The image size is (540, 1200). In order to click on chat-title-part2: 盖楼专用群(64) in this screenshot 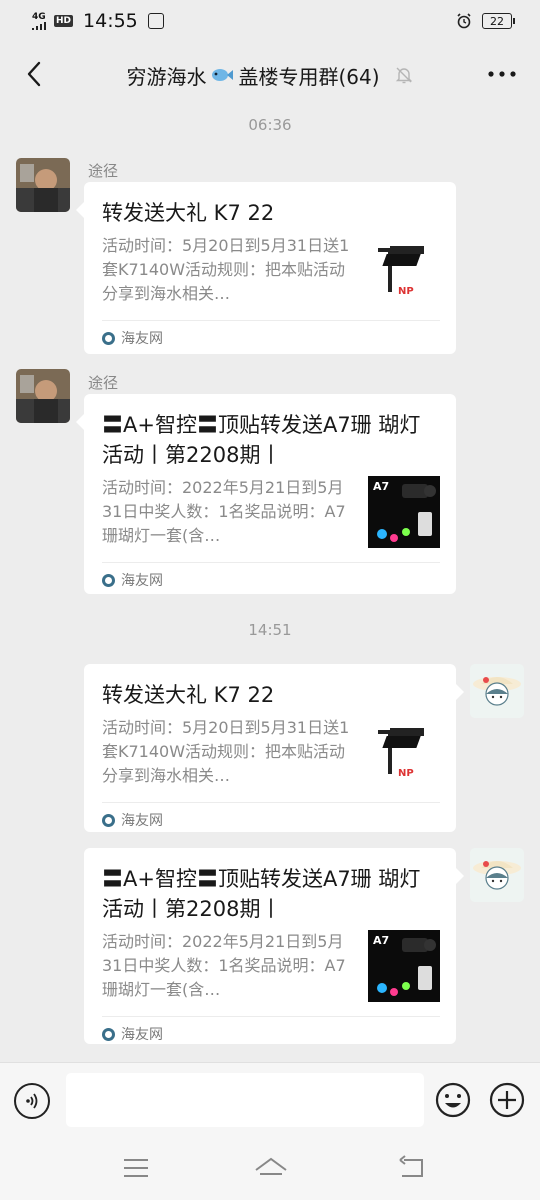, I will do `click(309, 76)`.